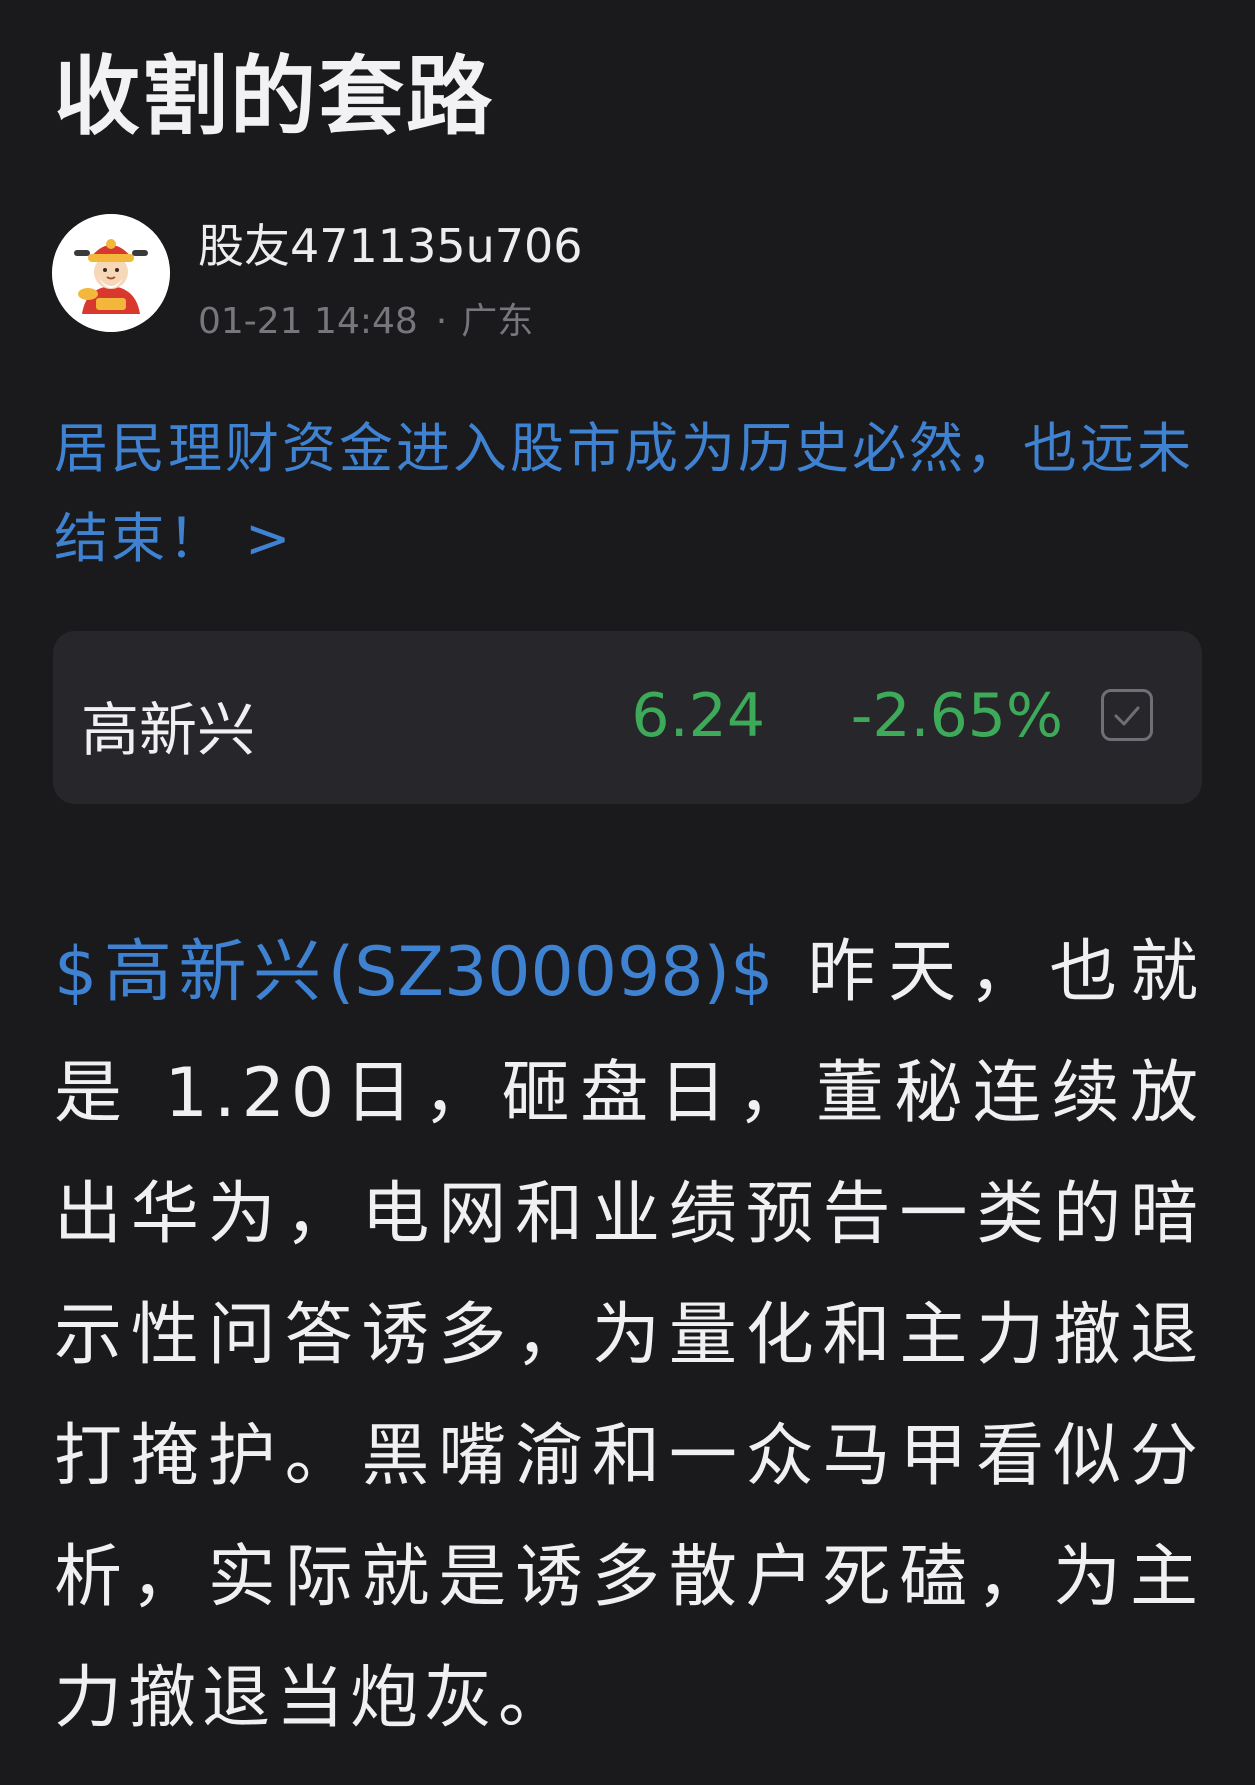 This screenshot has height=1785, width=1255. I want to click on stock-tag-link: $高新兴(SZ300098)$, so click(413, 972).